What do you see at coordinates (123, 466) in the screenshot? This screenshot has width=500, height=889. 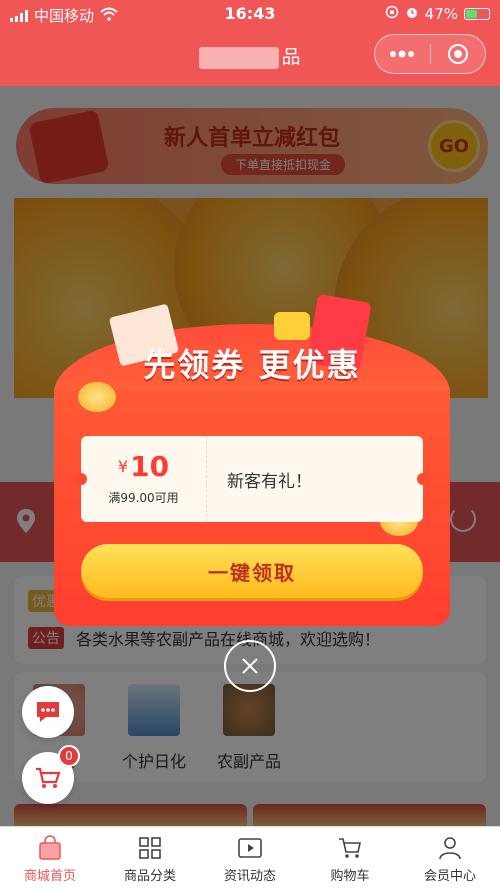 I see `currency-symbol: ¥` at bounding box center [123, 466].